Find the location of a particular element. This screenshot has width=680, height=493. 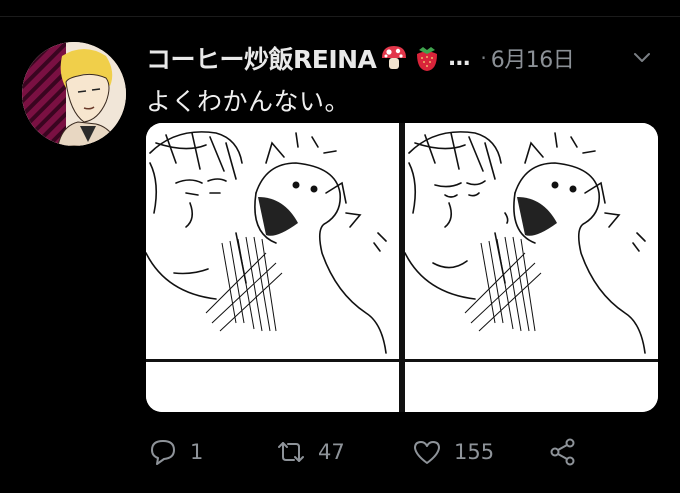

separator-line is located at coordinates (340, 16).